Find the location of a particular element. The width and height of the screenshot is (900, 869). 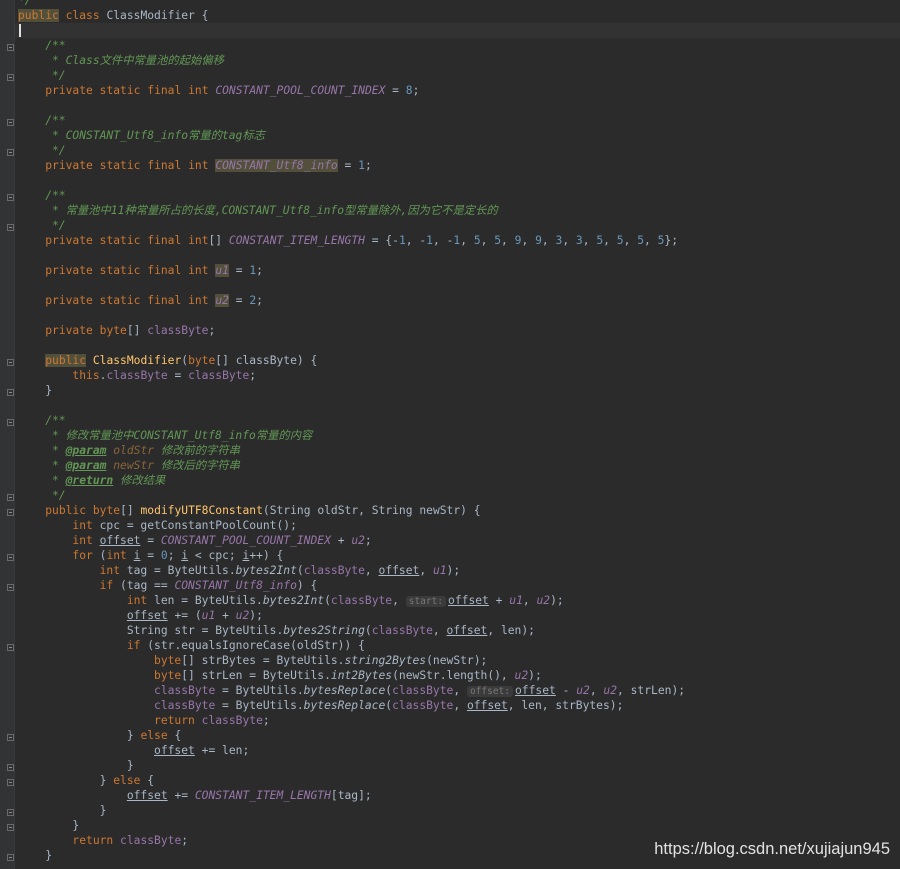

code-line: for (int i = 0; i < cpc; i++) { is located at coordinates (150, 555).